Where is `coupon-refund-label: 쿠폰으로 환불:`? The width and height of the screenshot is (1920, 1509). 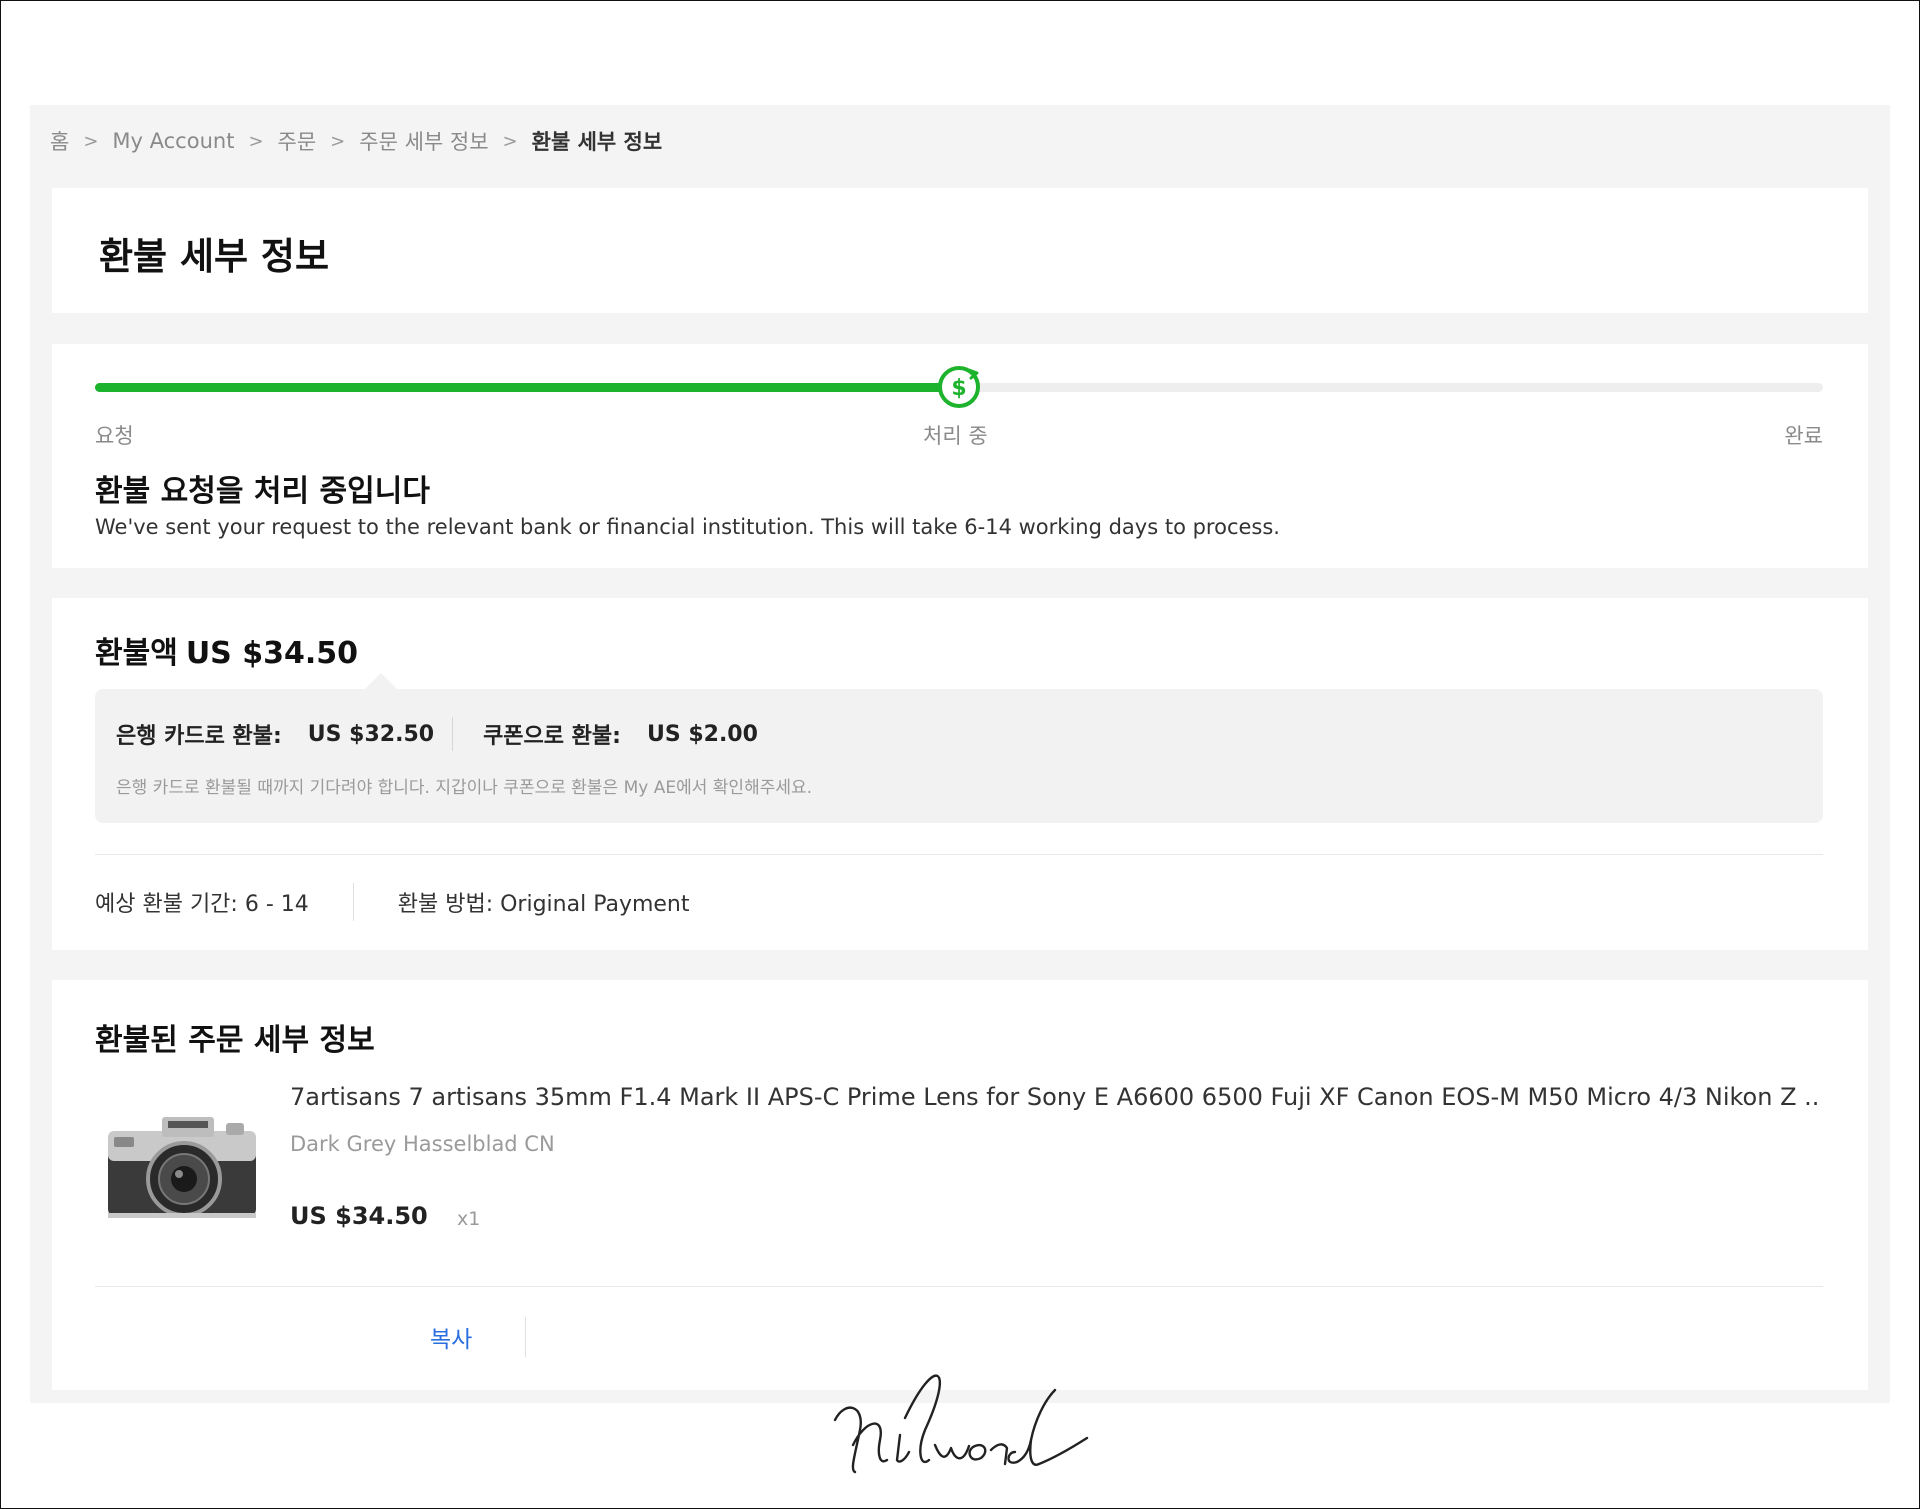
coupon-refund-label: 쿠폰으로 환불: is located at coordinates (552, 736).